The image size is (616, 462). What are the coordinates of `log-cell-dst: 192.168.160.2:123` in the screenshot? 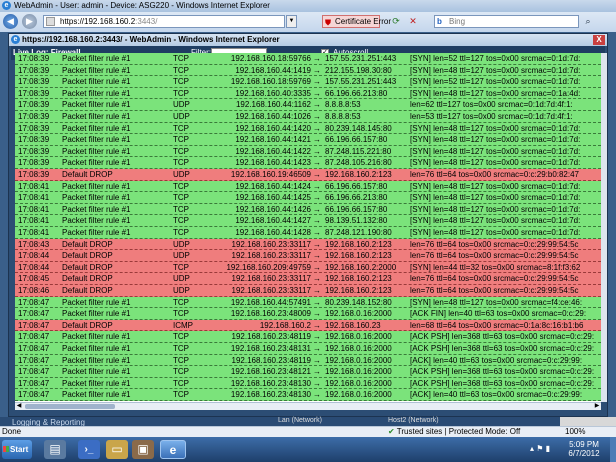 It's located at (358, 256).